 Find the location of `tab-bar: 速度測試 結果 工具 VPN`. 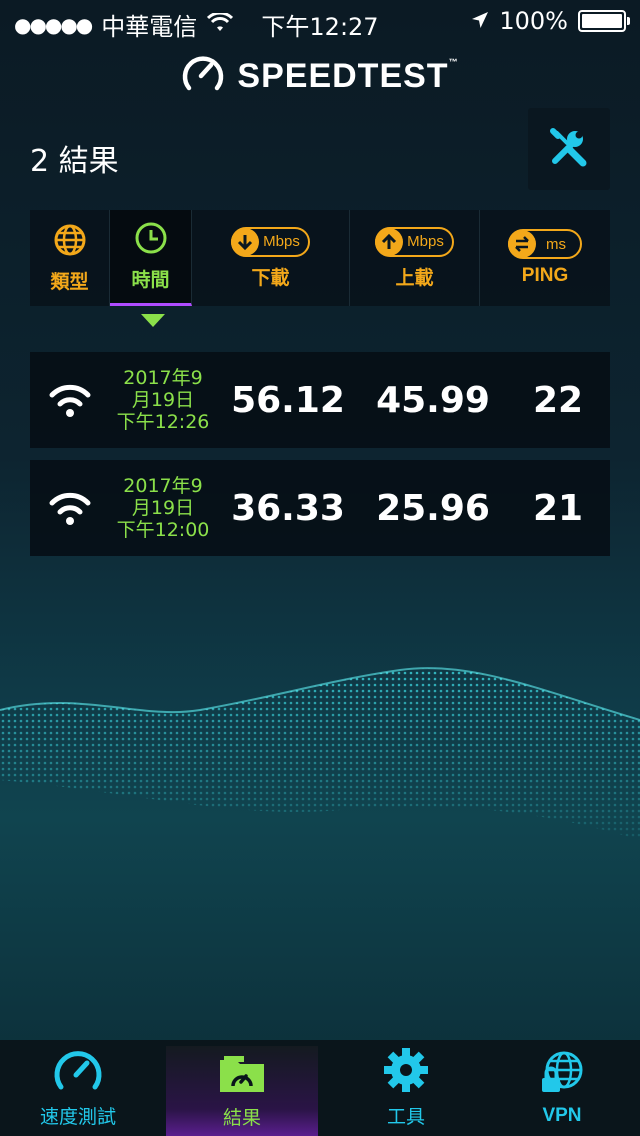

tab-bar: 速度測試 結果 工具 VPN is located at coordinates (320, 1088).